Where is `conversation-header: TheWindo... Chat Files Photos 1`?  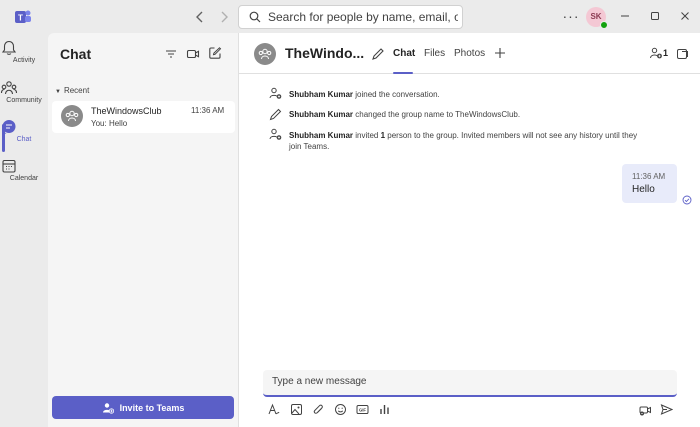
conversation-header: TheWindo... Chat Files Photos 1 is located at coordinates (469, 53).